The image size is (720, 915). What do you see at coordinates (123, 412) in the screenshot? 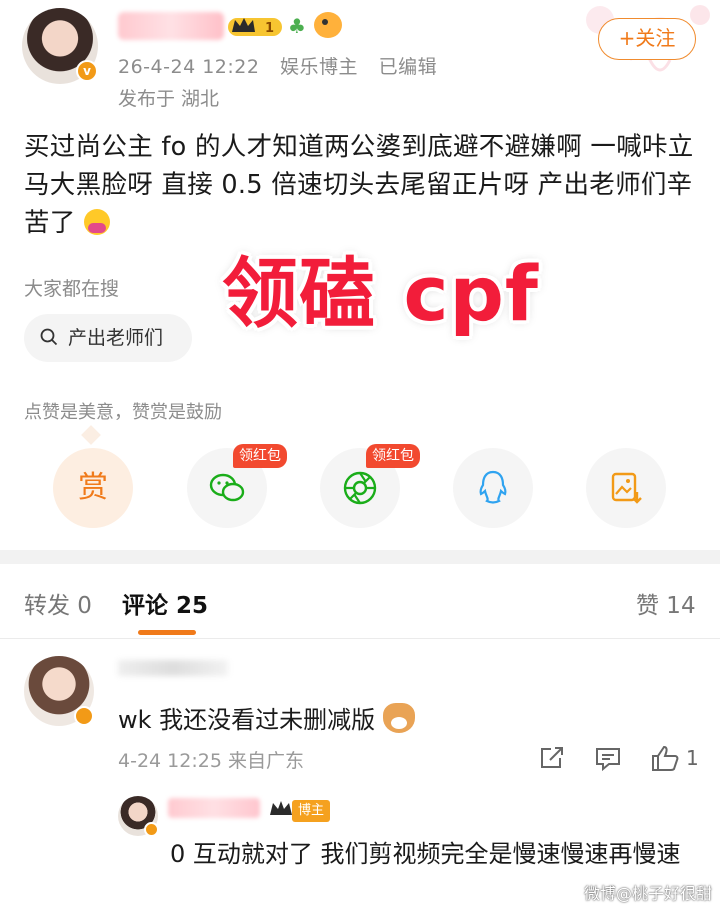
I see `reward-hint: 点赞是美意，赞赏是鼓励` at bounding box center [123, 412].